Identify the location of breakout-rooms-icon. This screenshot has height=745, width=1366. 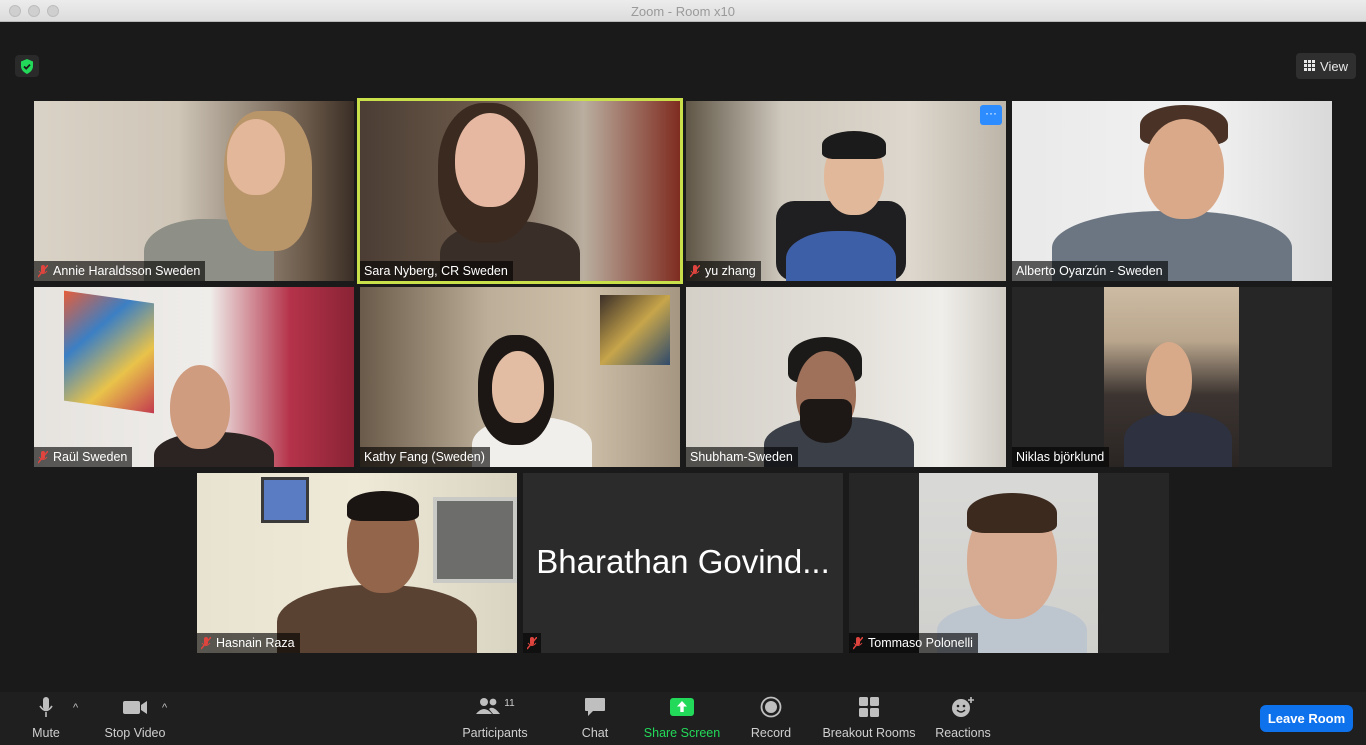
(869, 707).